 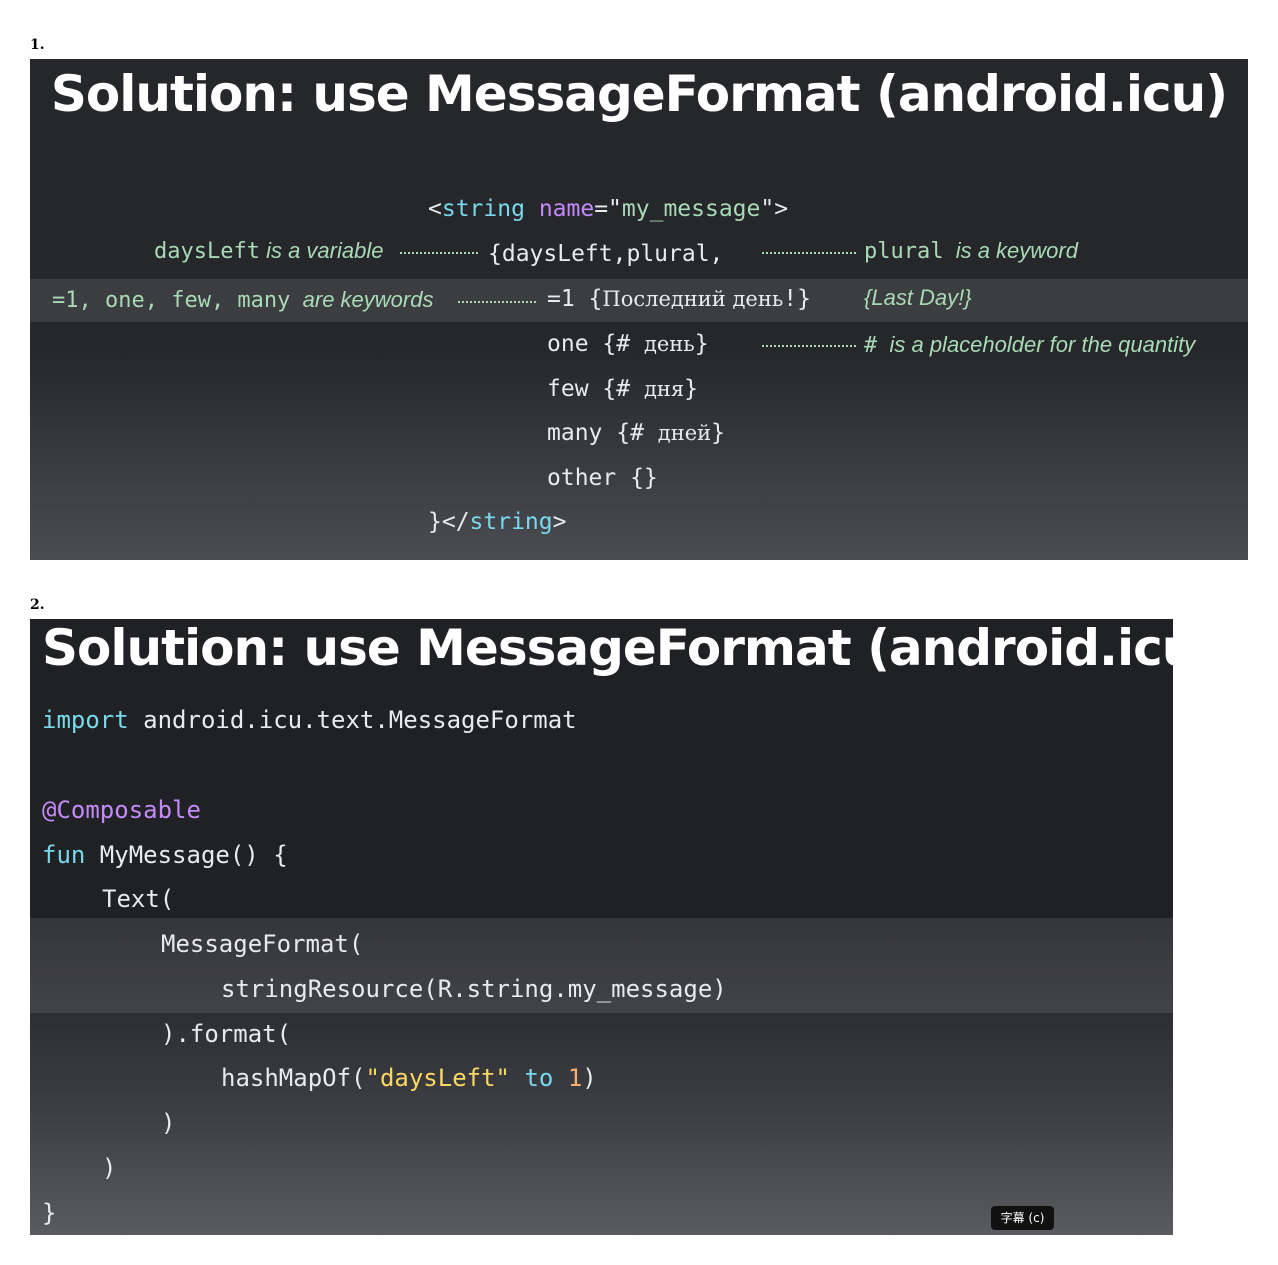 What do you see at coordinates (243, 300) in the screenshot?
I see `note-keywords: =1, one, few, many are keywords` at bounding box center [243, 300].